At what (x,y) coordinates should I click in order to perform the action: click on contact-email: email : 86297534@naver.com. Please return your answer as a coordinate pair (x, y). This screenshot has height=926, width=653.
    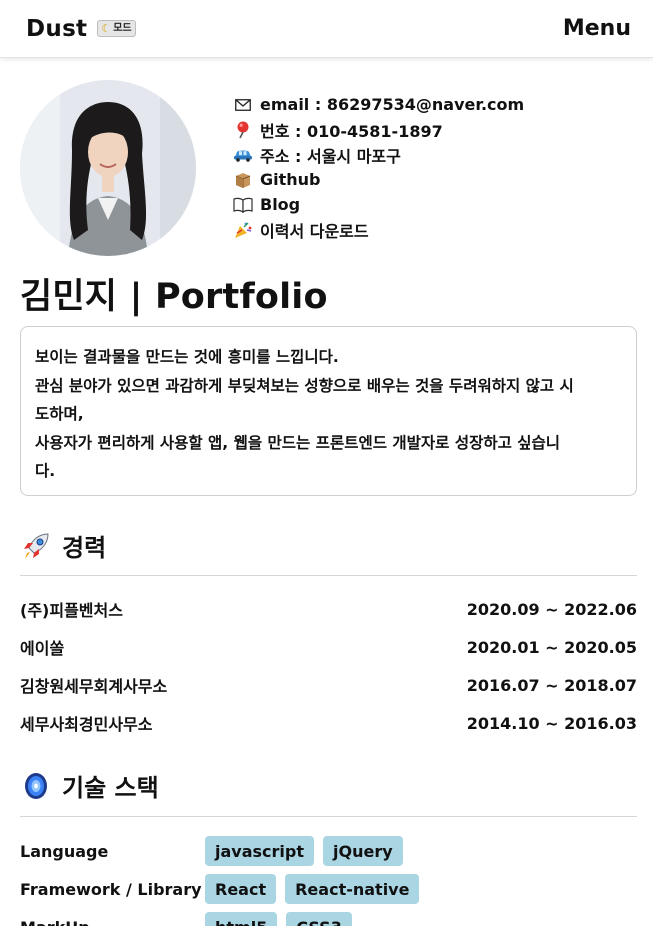
    Looking at the image, I should click on (378, 104).